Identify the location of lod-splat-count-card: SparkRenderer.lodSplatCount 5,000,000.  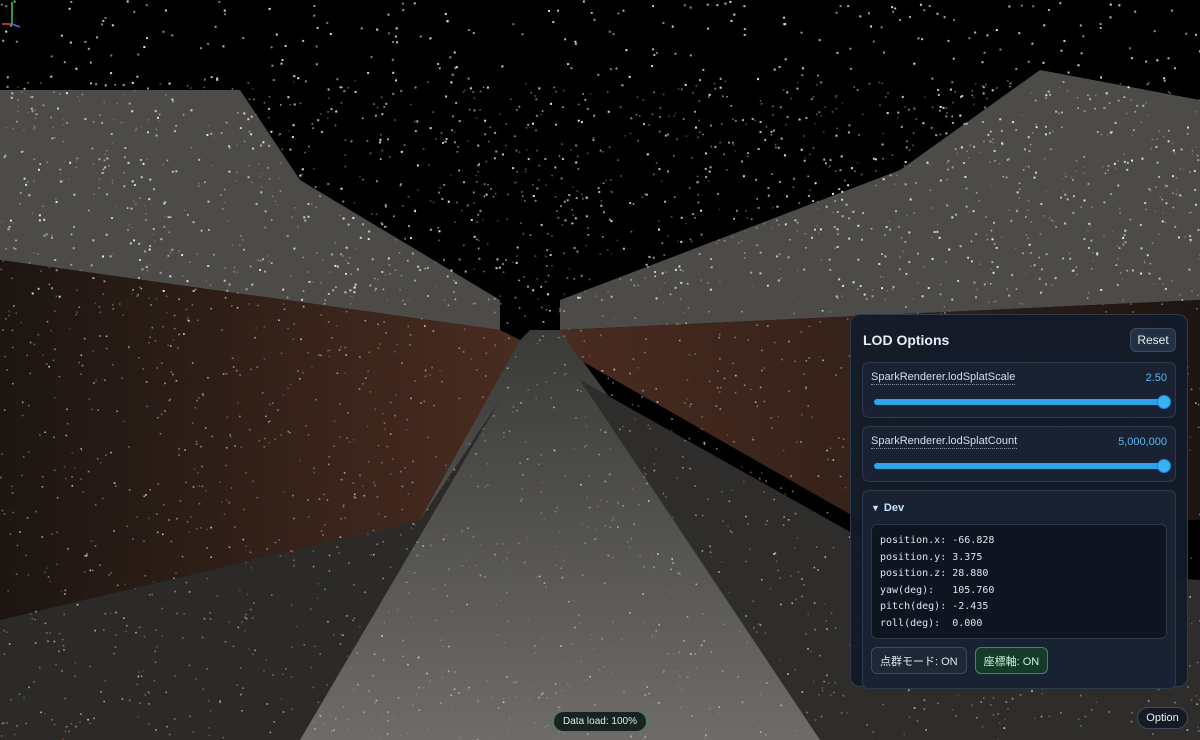
(1019, 454).